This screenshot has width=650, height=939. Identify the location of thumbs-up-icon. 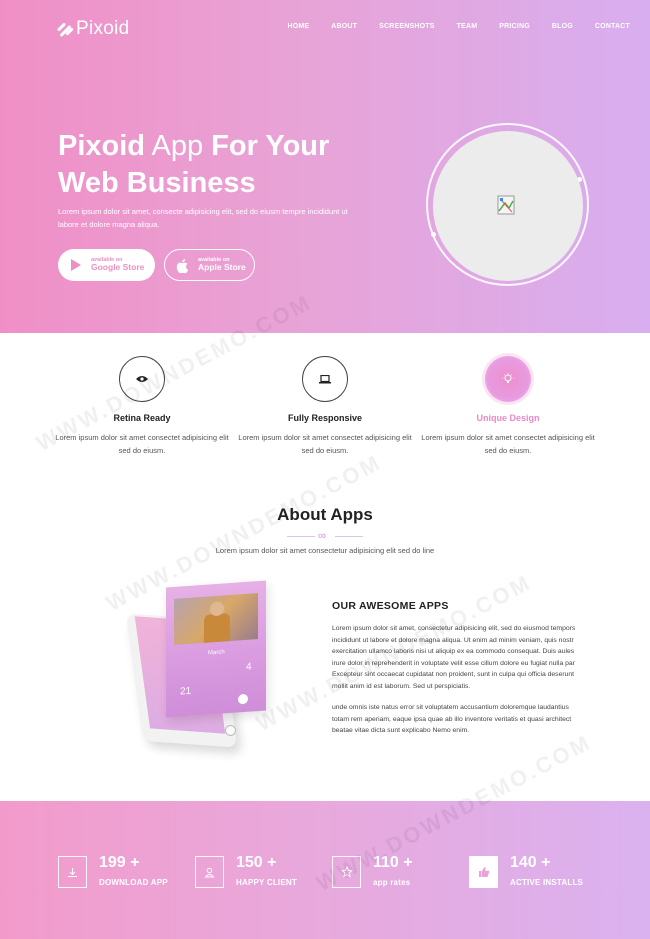
(483, 872).